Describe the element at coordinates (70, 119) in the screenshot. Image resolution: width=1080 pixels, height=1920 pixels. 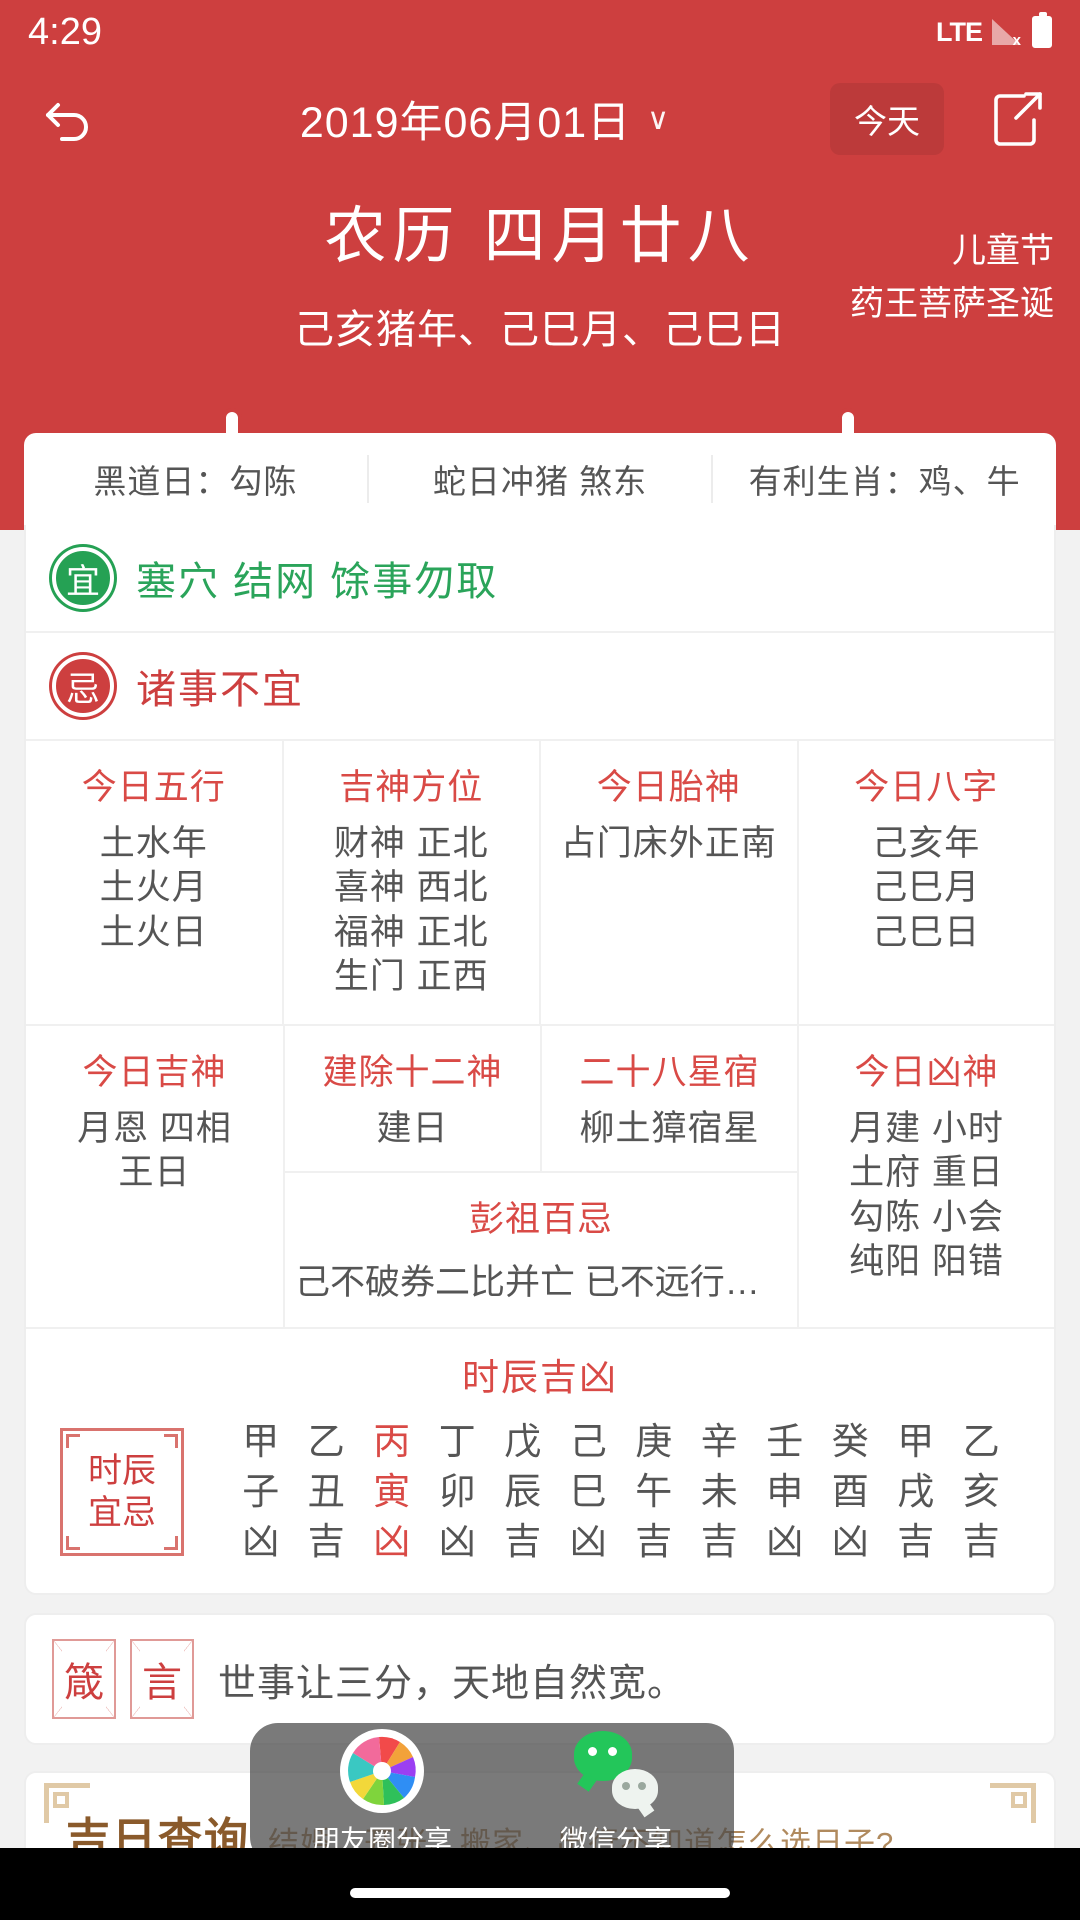
I see `back-arrow-icon` at that location.